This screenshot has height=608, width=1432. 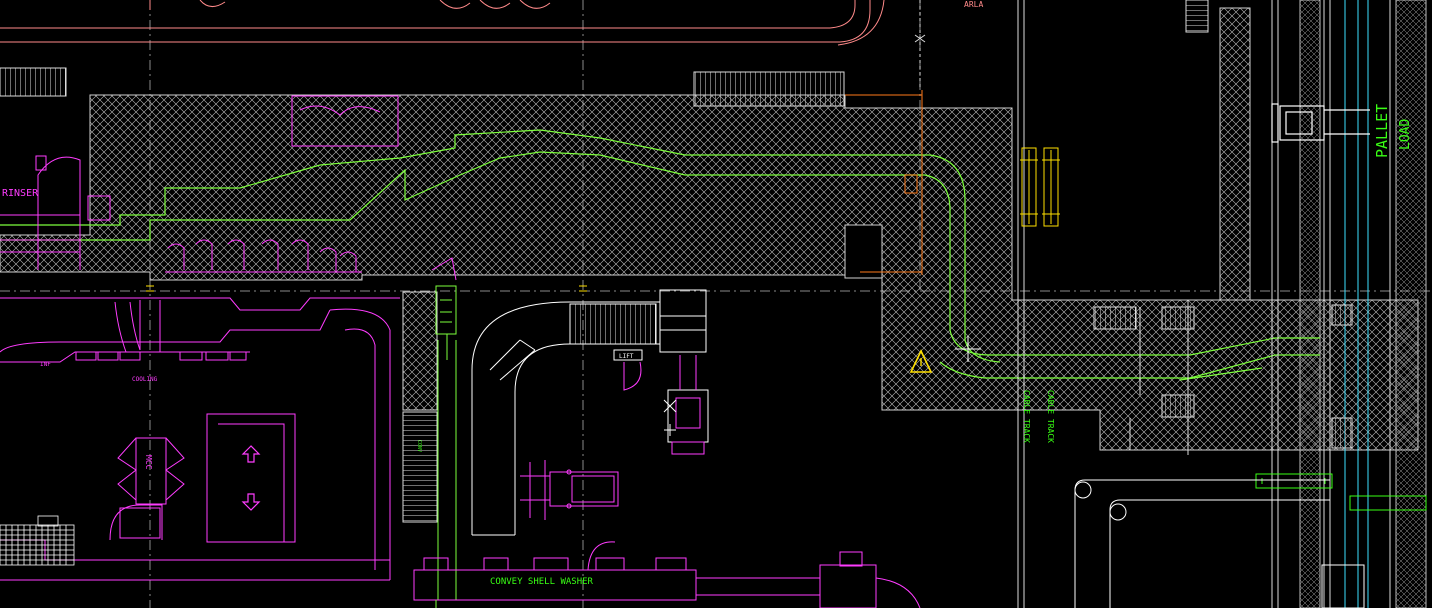 What do you see at coordinates (446, 442) in the screenshot?
I see `green-vertical-conveyor` at bounding box center [446, 442].